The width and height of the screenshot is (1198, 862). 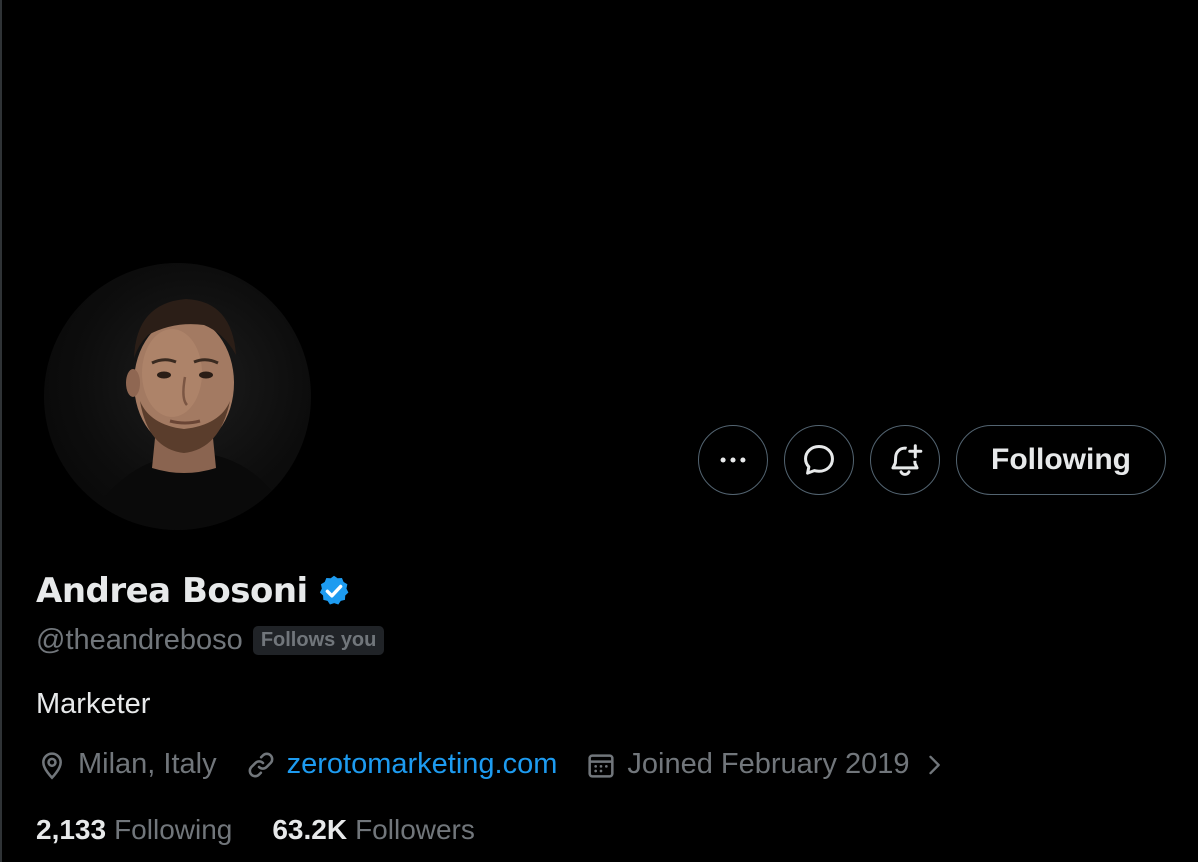 I want to click on avatar-photo, so click(x=189, y=414).